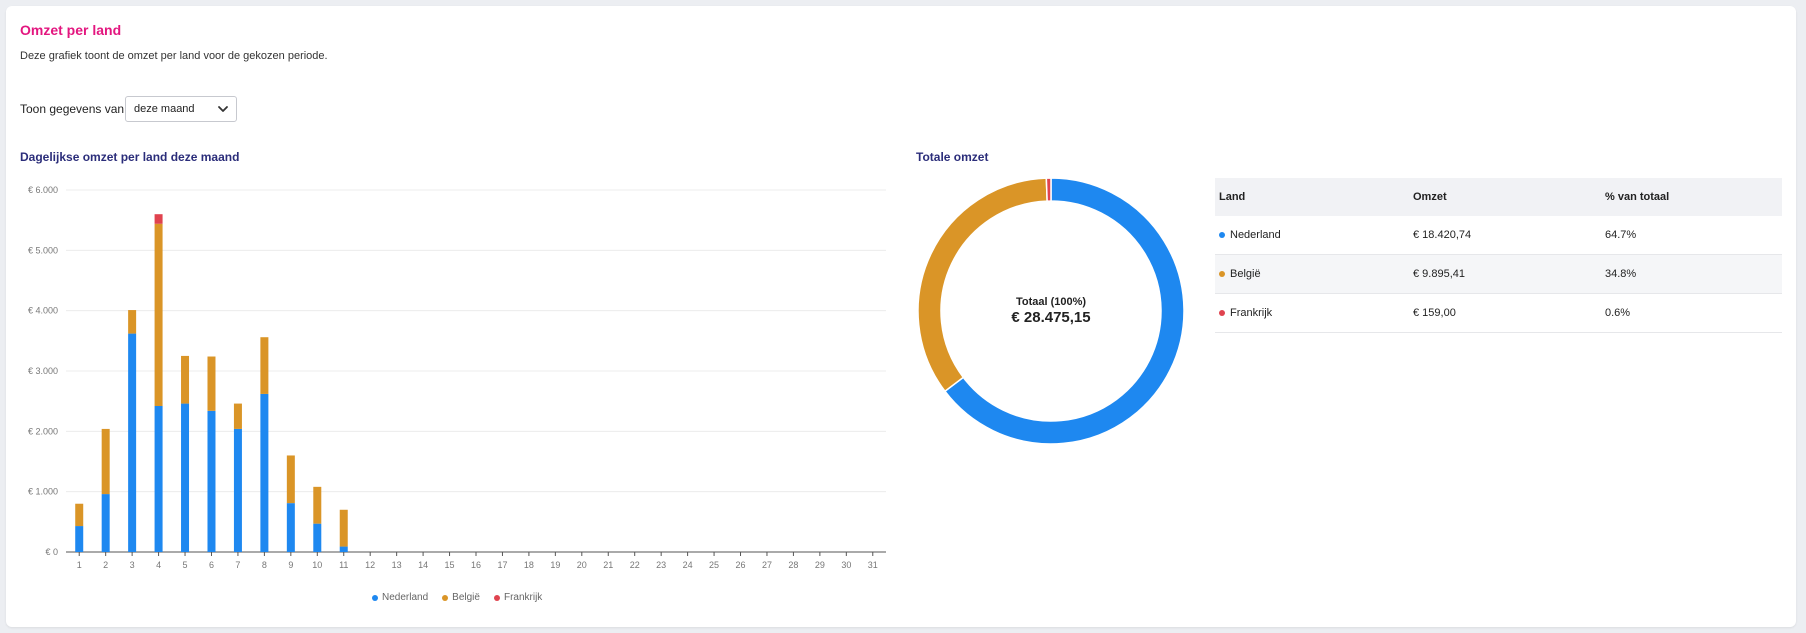 The image size is (1806, 633). I want to click on x-tick-label: 20, so click(582, 565).